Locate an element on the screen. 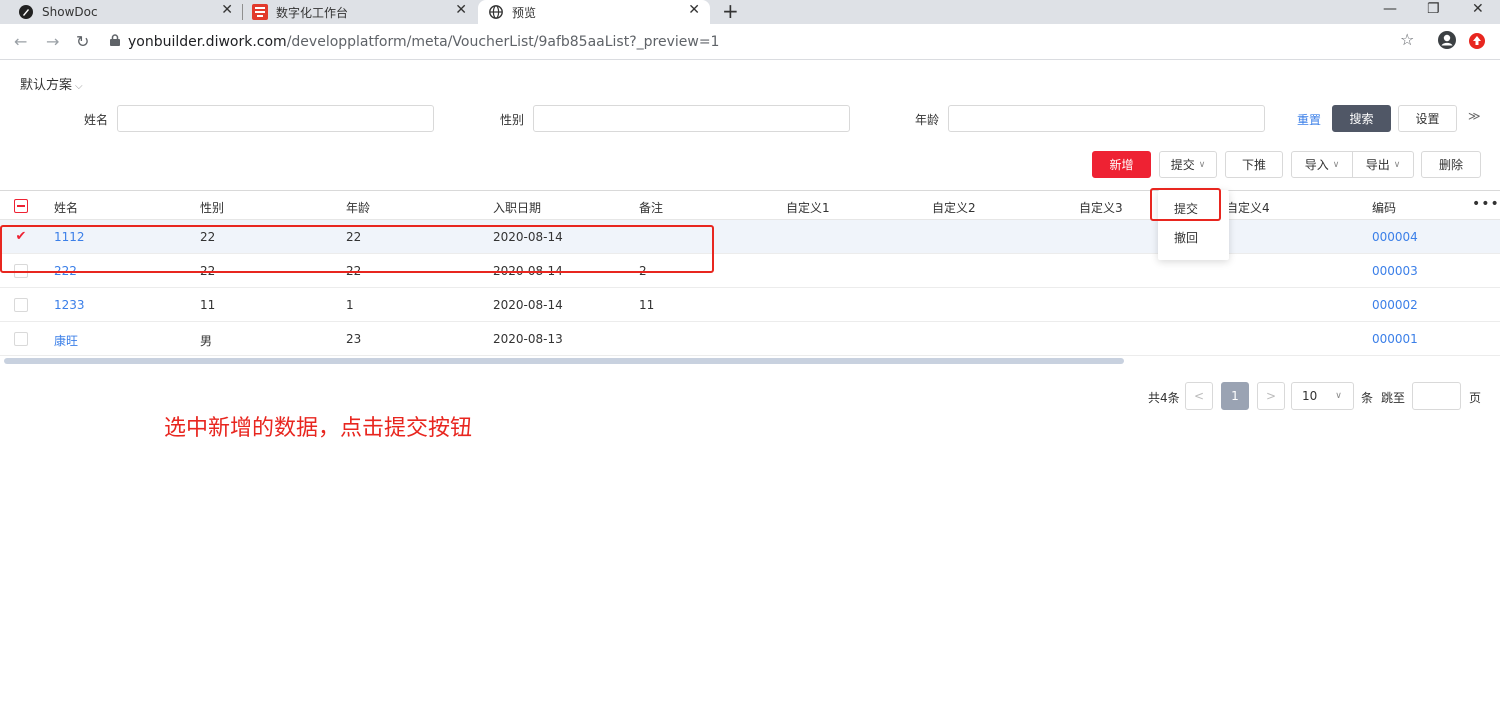  page-button-current: 1 is located at coordinates (1235, 396).